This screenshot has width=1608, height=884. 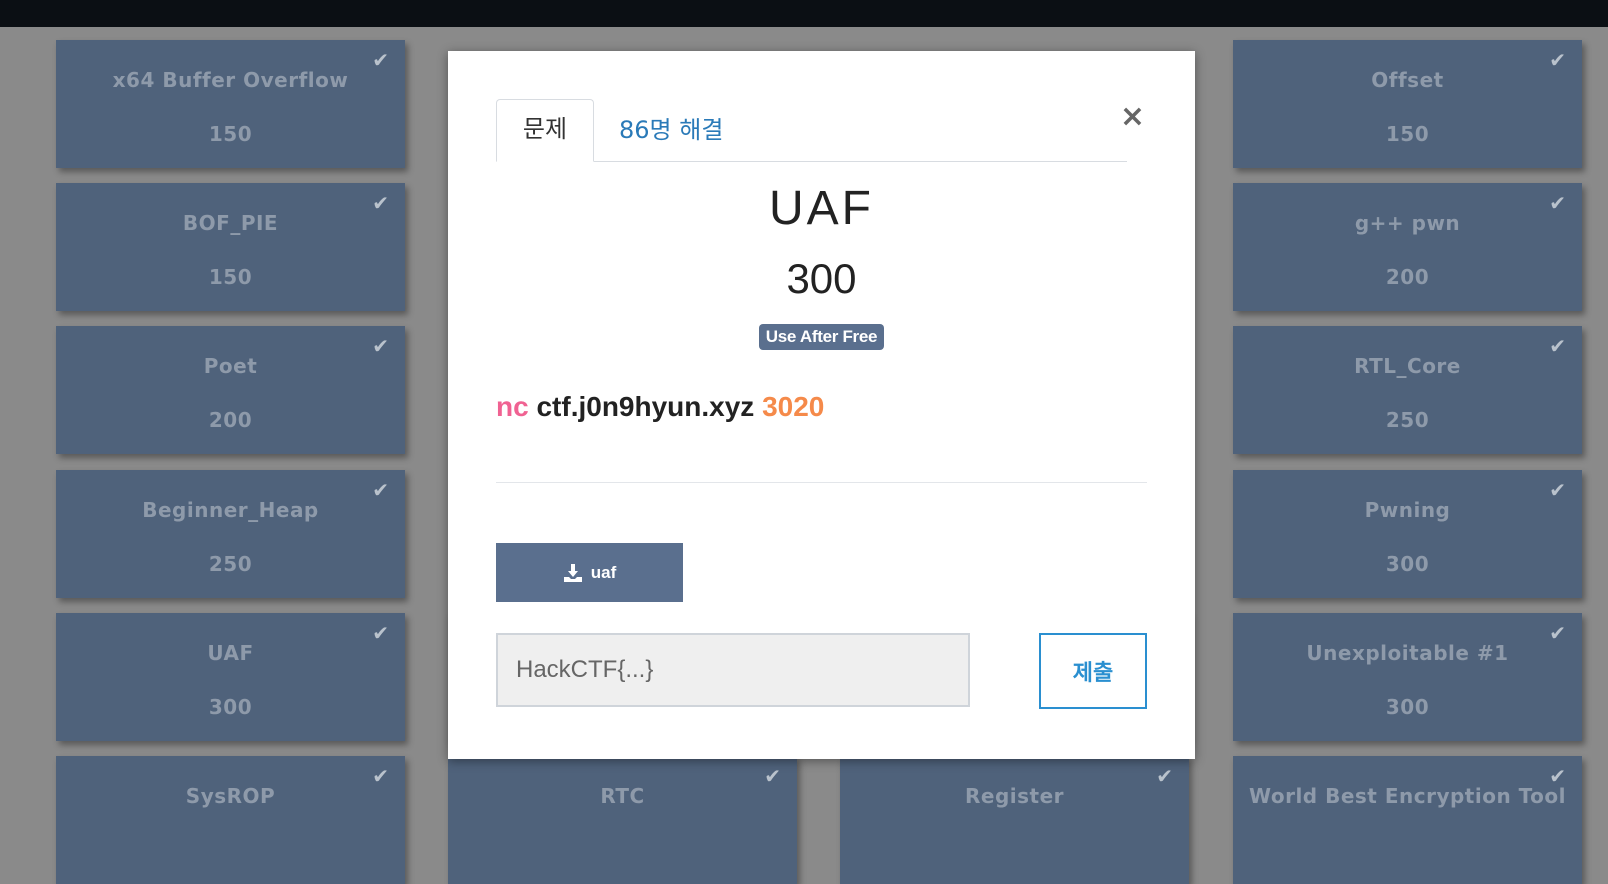 What do you see at coordinates (603, 572) in the screenshot?
I see `download-label: uaf` at bounding box center [603, 572].